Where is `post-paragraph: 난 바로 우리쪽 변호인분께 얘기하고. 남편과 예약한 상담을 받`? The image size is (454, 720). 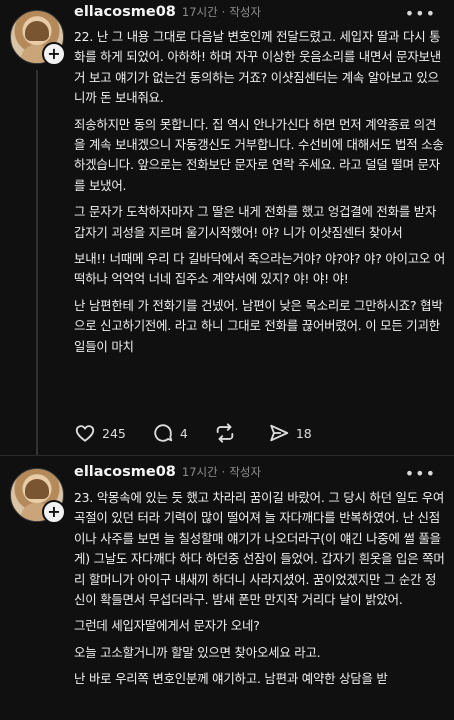
post-paragraph: 난 바로 우리쪽 변호인분께 얘기하고. 남편과 예약한 상담을 받 is located at coordinates (231, 679).